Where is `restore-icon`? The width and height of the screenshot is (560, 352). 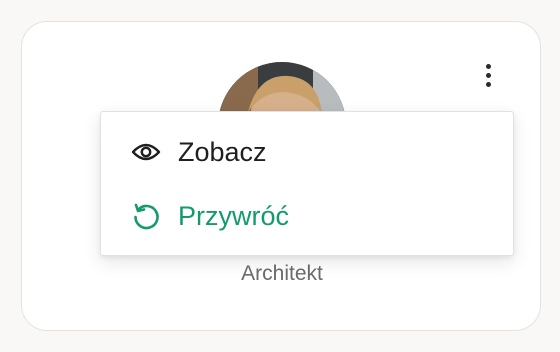
restore-icon is located at coordinates (146, 216).